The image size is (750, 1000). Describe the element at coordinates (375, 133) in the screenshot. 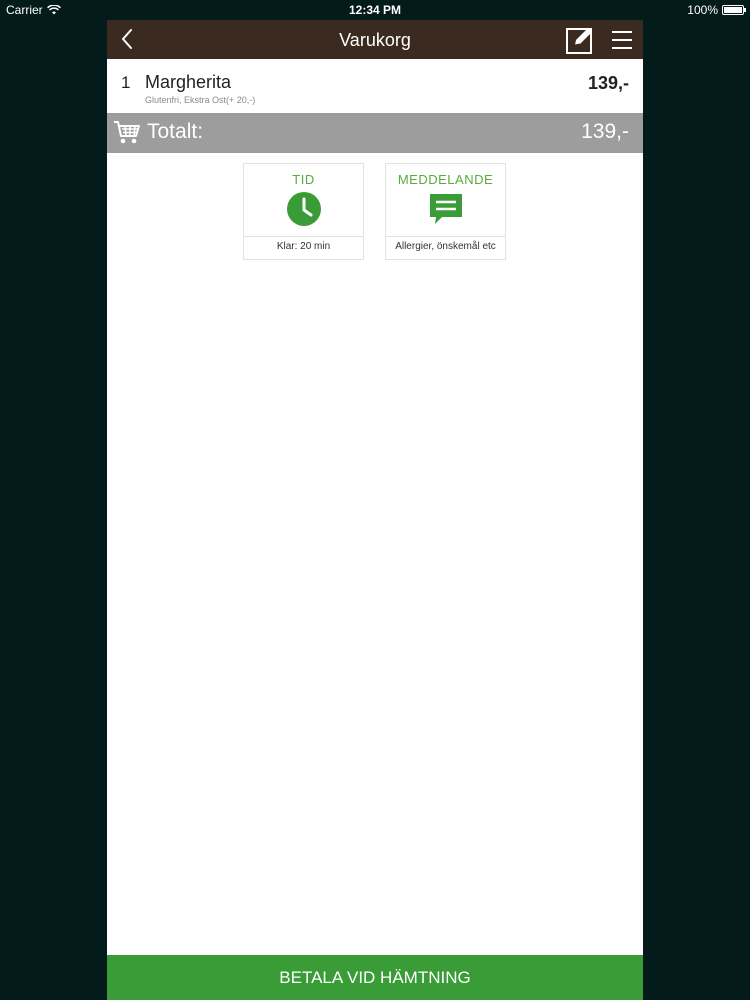

I see `total-bar: Totalt: 139,-` at that location.